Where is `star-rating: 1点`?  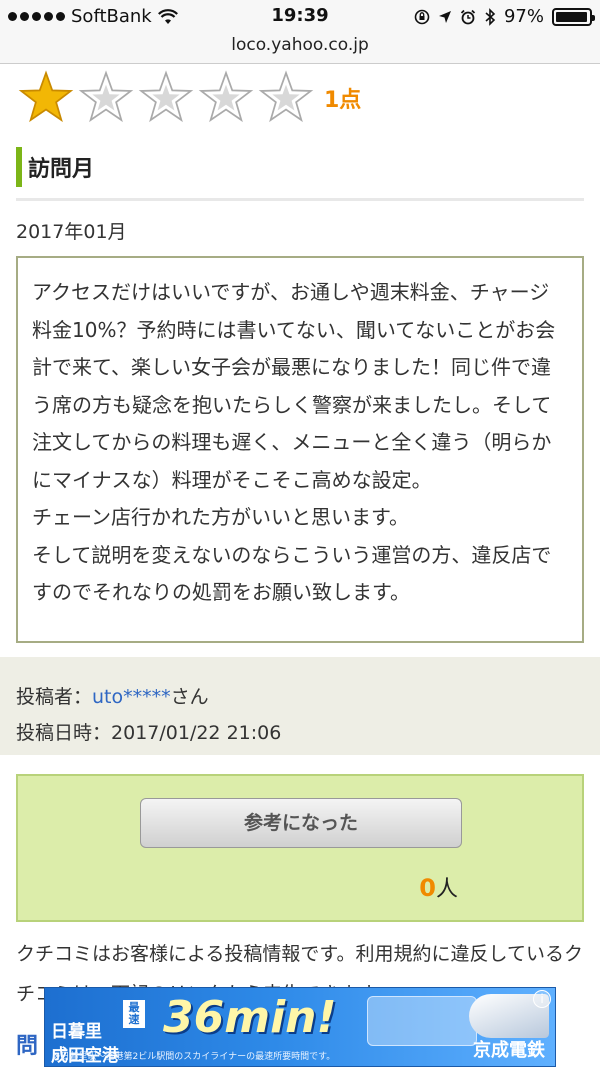
star-rating: 1点 is located at coordinates (188, 98).